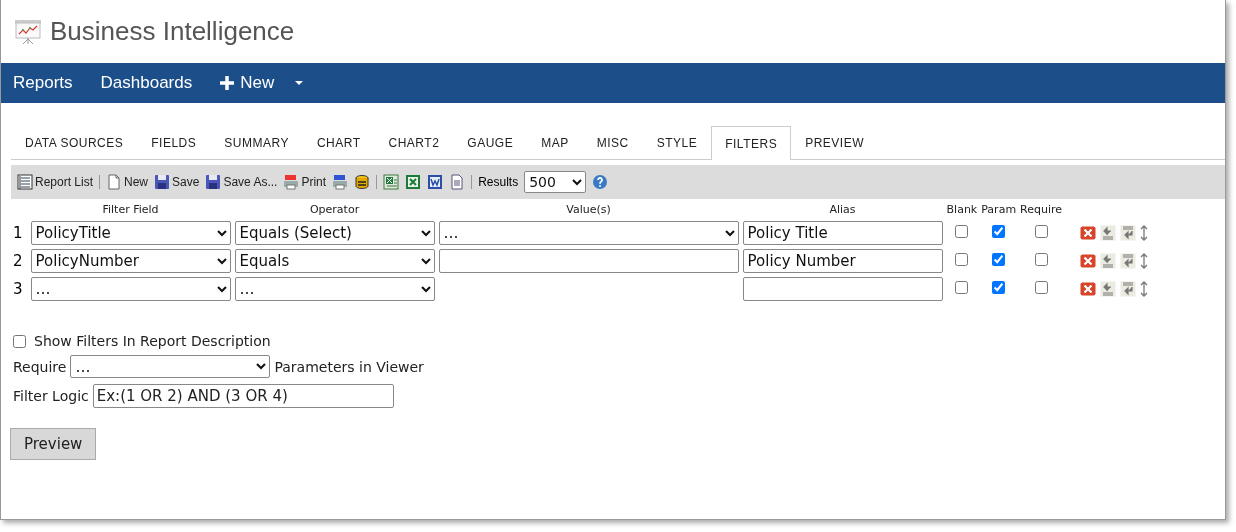 The height and width of the screenshot is (532, 1236). I want to click on nav-link: New, so click(262, 83).